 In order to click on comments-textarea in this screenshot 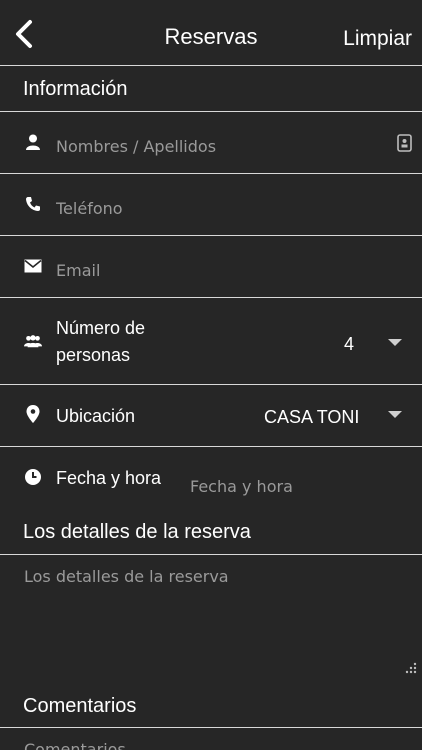, I will do `click(212, 739)`.